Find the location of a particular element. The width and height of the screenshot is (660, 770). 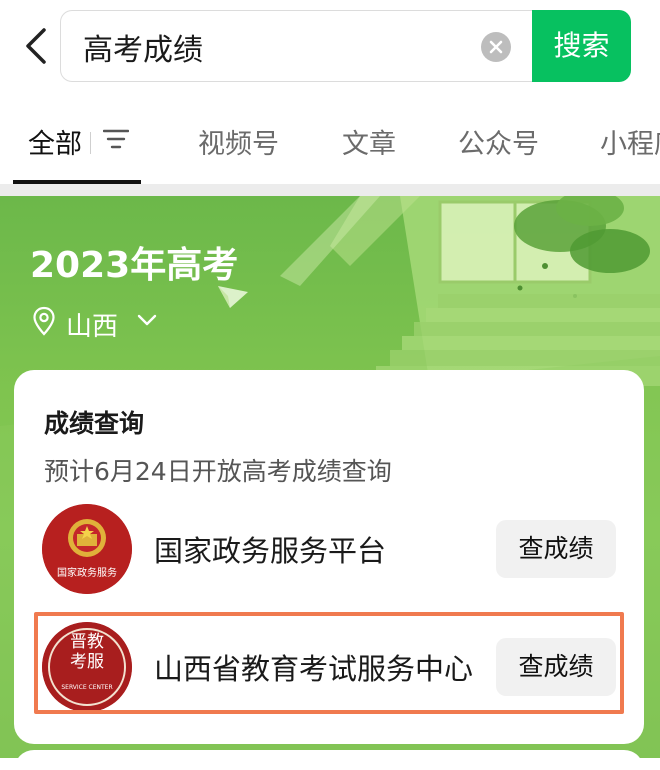

search-bar: 搜索 is located at coordinates (330, 50).